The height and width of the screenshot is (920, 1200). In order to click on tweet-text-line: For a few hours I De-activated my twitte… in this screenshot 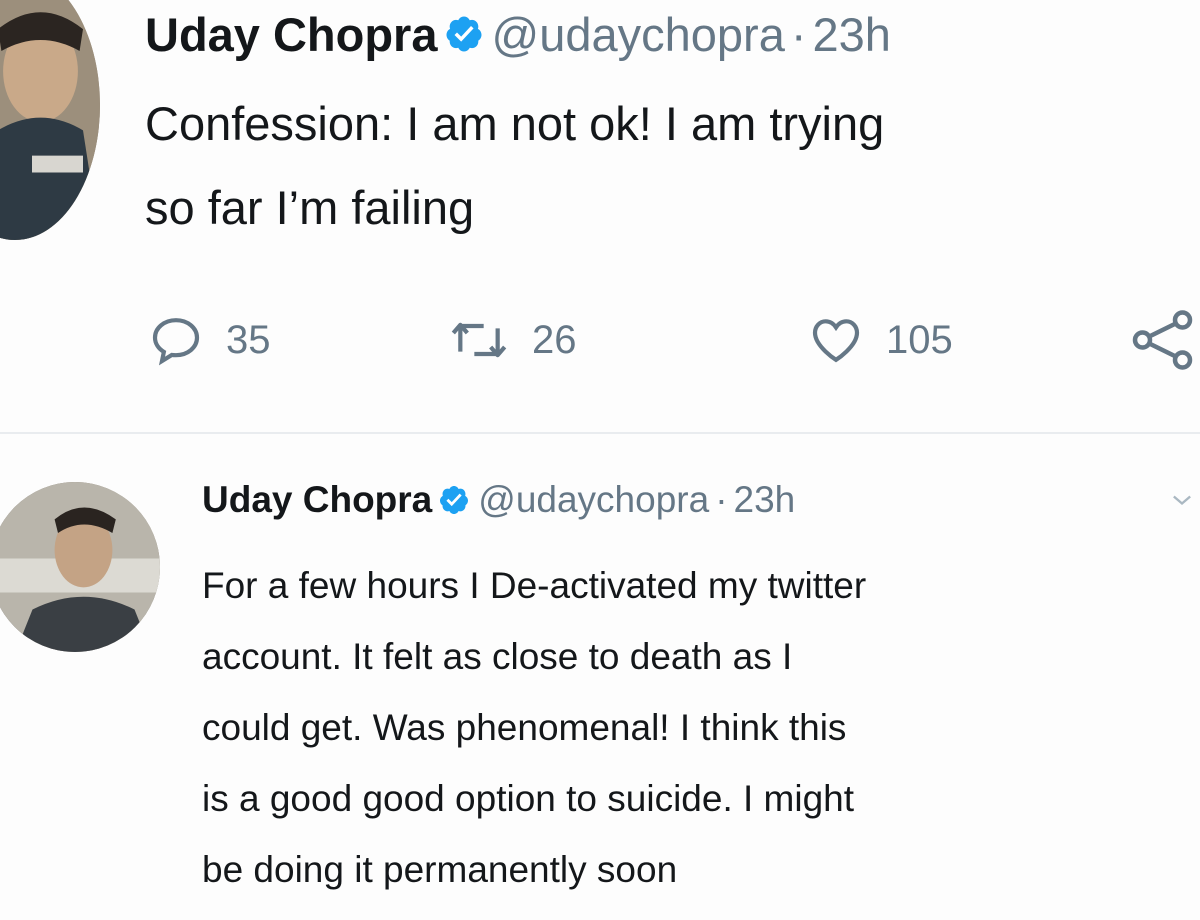, I will do `click(534, 585)`.